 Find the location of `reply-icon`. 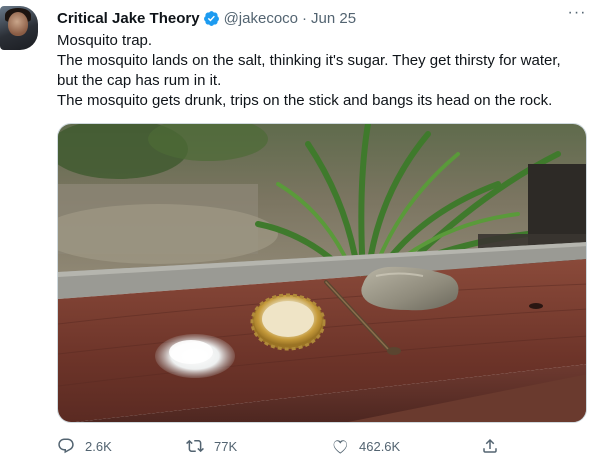

reply-icon is located at coordinates (66, 446).